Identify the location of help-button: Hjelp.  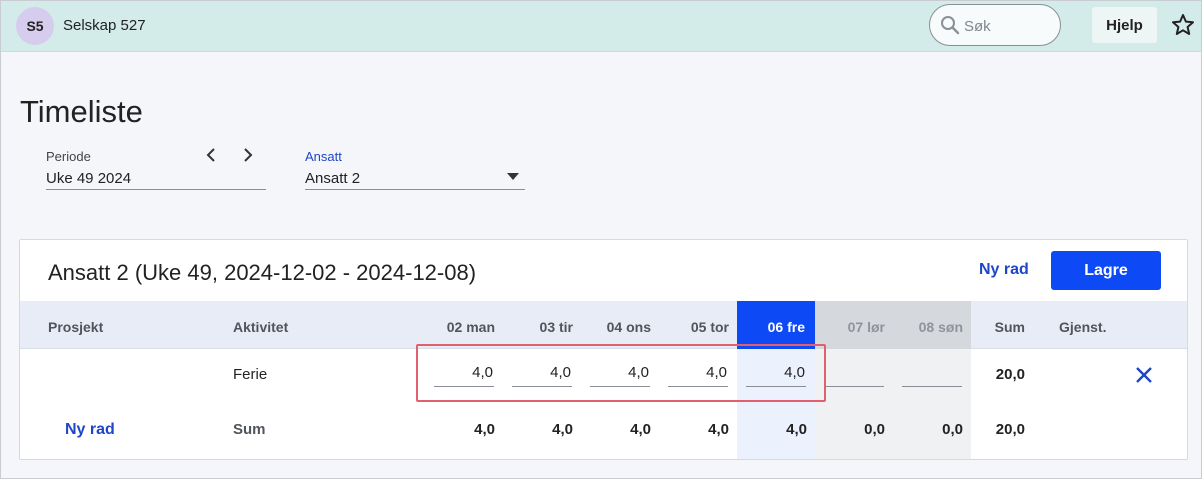
(1124, 25).